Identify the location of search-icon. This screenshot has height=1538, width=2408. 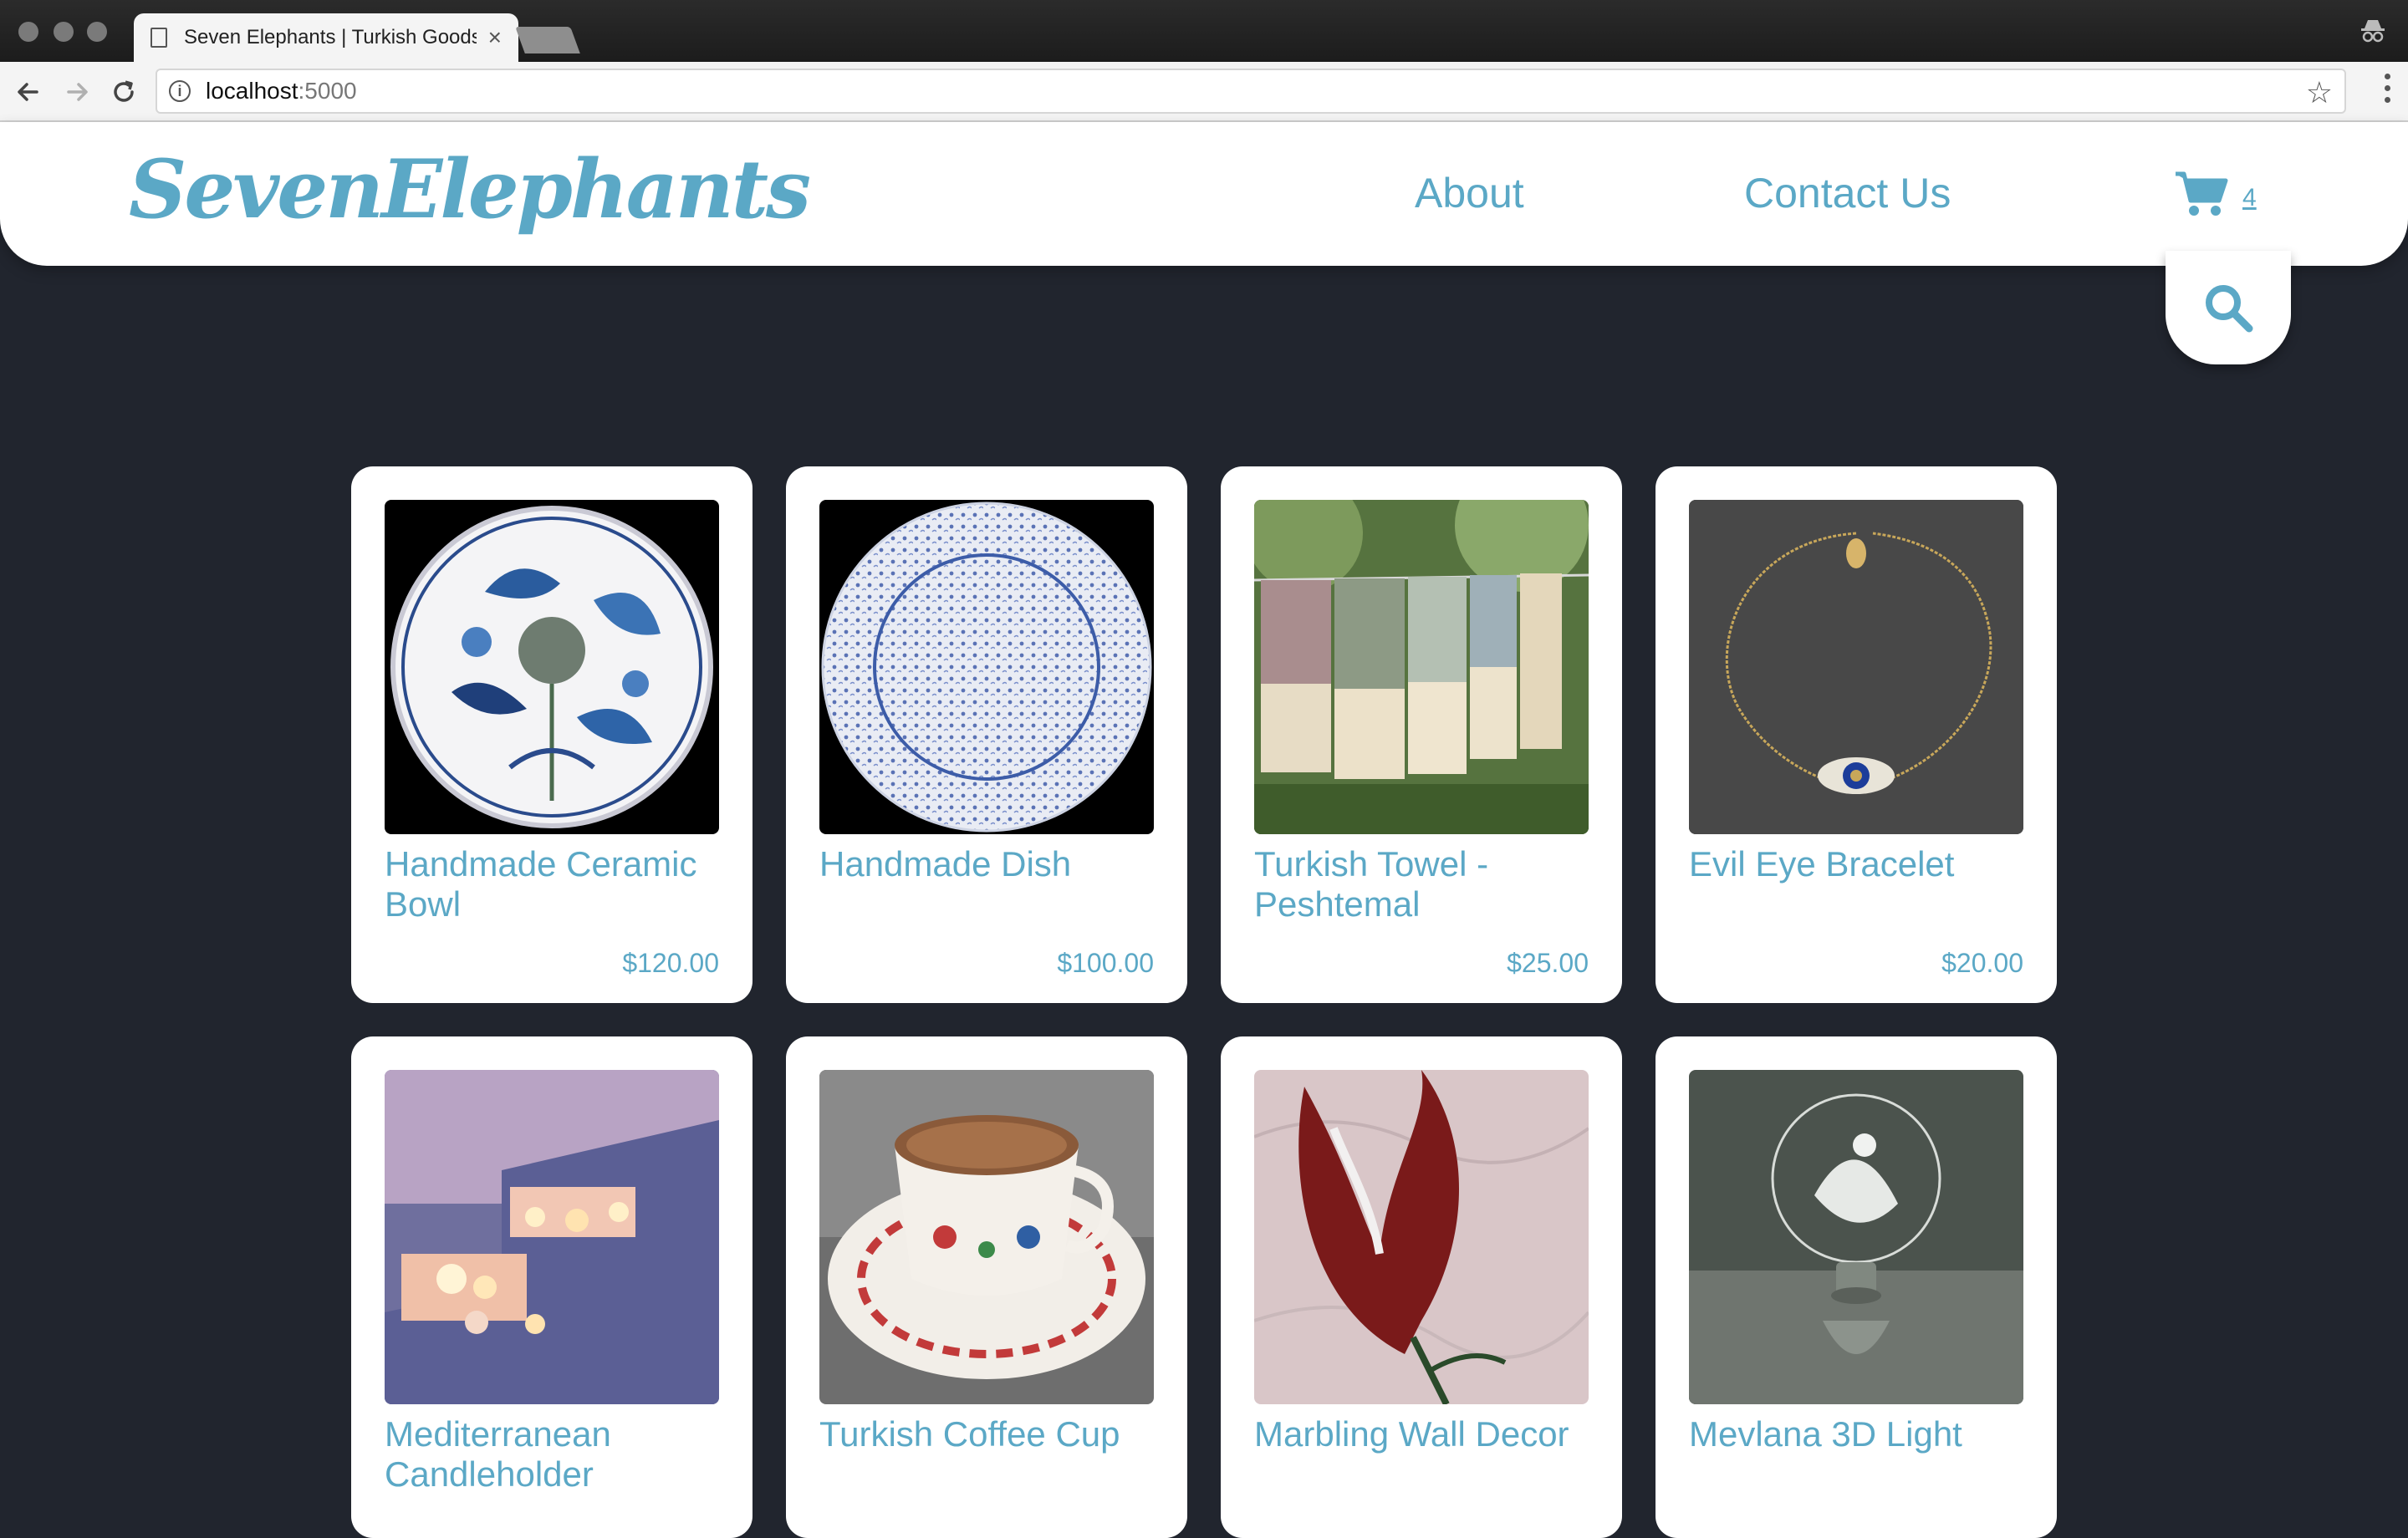
(2230, 309).